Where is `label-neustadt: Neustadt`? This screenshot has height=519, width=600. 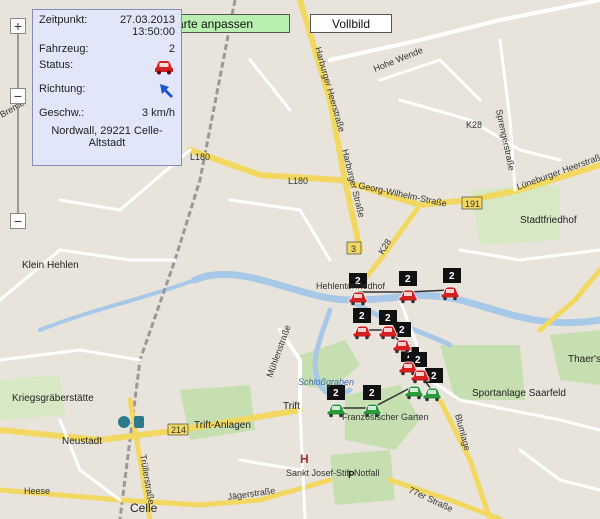 label-neustadt: Neustadt is located at coordinates (82, 441).